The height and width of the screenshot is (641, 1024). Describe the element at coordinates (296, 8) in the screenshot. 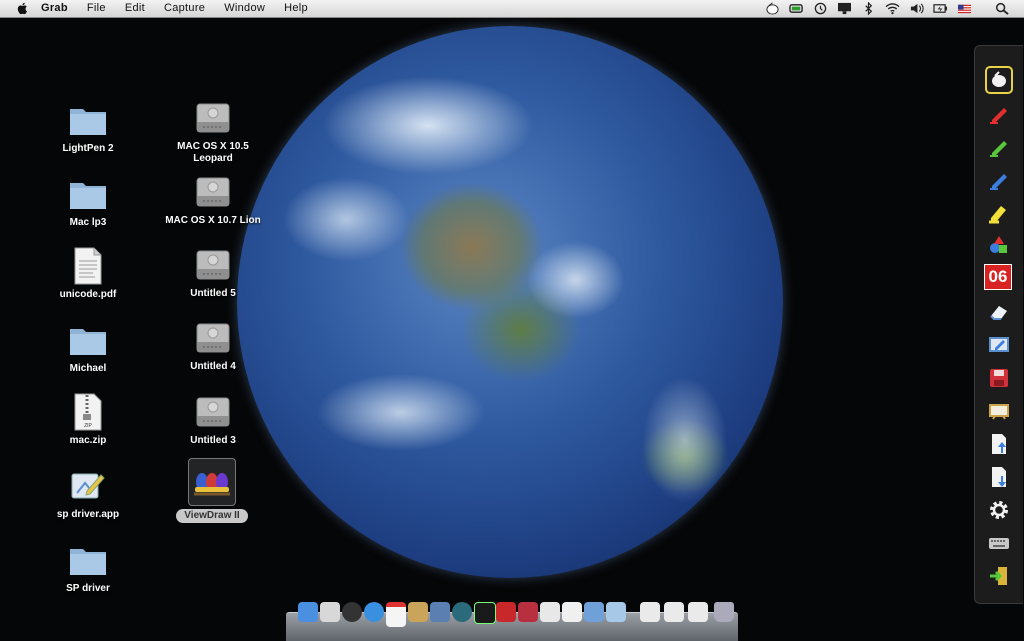

I see `menu-help: Help` at that location.